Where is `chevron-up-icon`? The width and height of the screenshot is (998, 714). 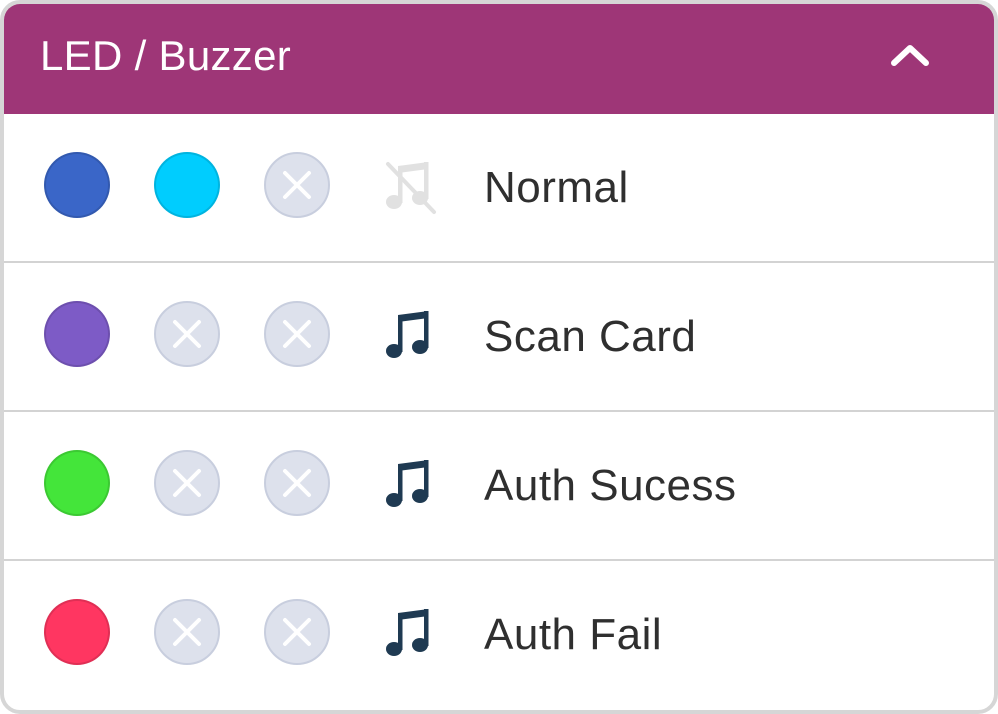
chevron-up-icon is located at coordinates (910, 55).